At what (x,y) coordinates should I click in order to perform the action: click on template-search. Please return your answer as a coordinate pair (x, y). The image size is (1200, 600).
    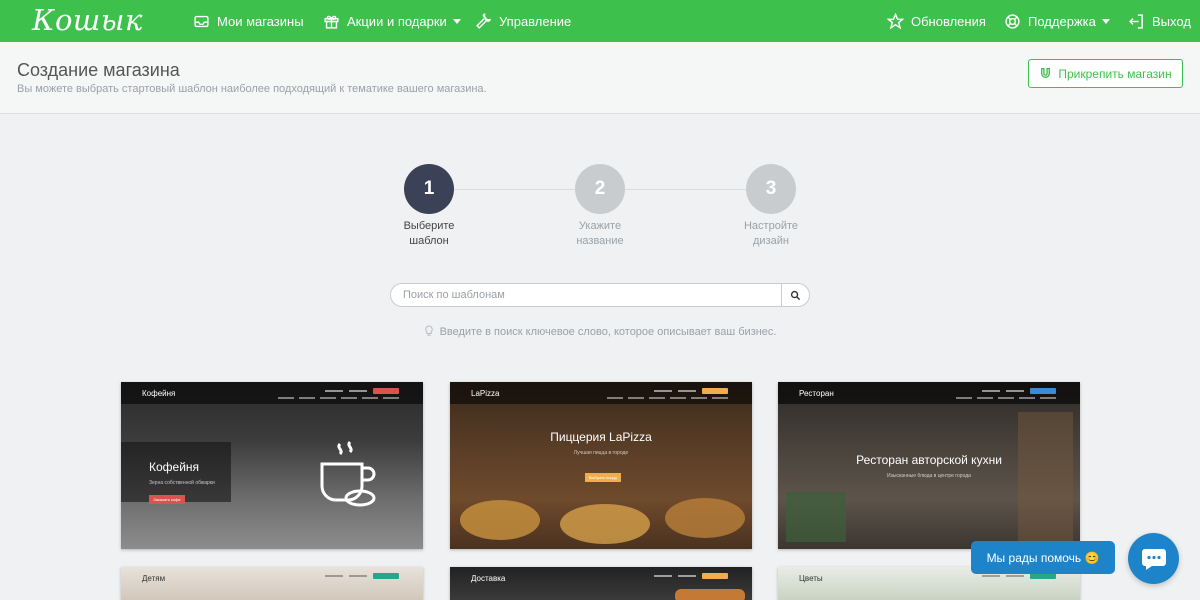
    Looking at the image, I should click on (600, 295).